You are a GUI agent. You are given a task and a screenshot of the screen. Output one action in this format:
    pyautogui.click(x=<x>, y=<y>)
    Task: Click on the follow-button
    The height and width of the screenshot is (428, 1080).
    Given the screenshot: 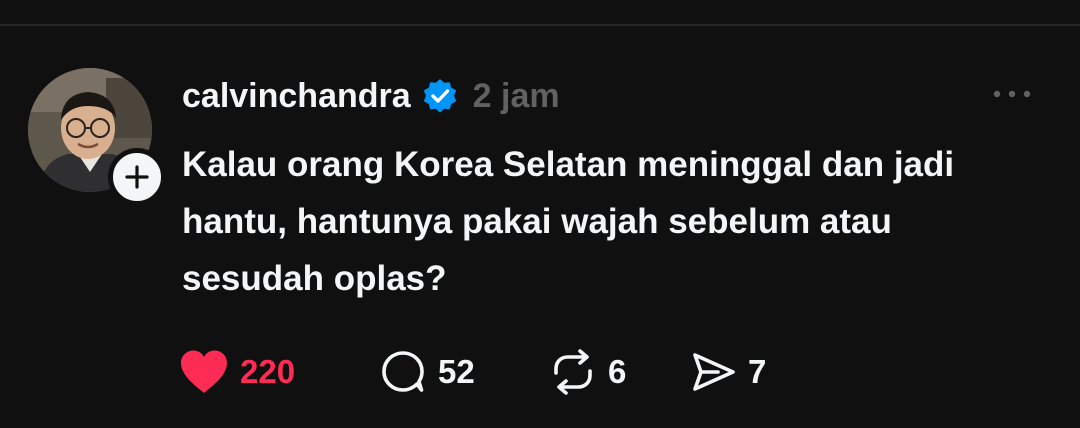 What is the action you would take?
    pyautogui.click(x=137, y=177)
    